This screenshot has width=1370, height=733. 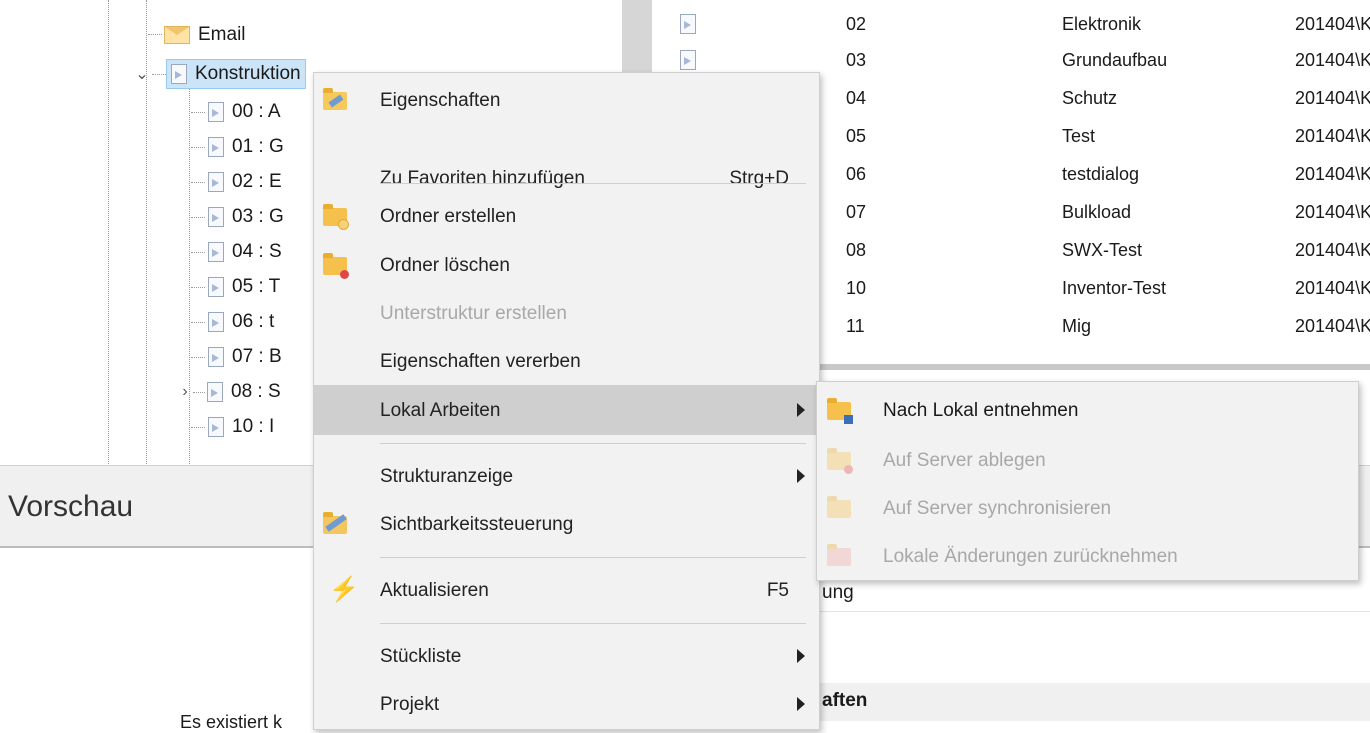 What do you see at coordinates (185, 392) in the screenshot?
I see `chevron-right-icon: ›` at bounding box center [185, 392].